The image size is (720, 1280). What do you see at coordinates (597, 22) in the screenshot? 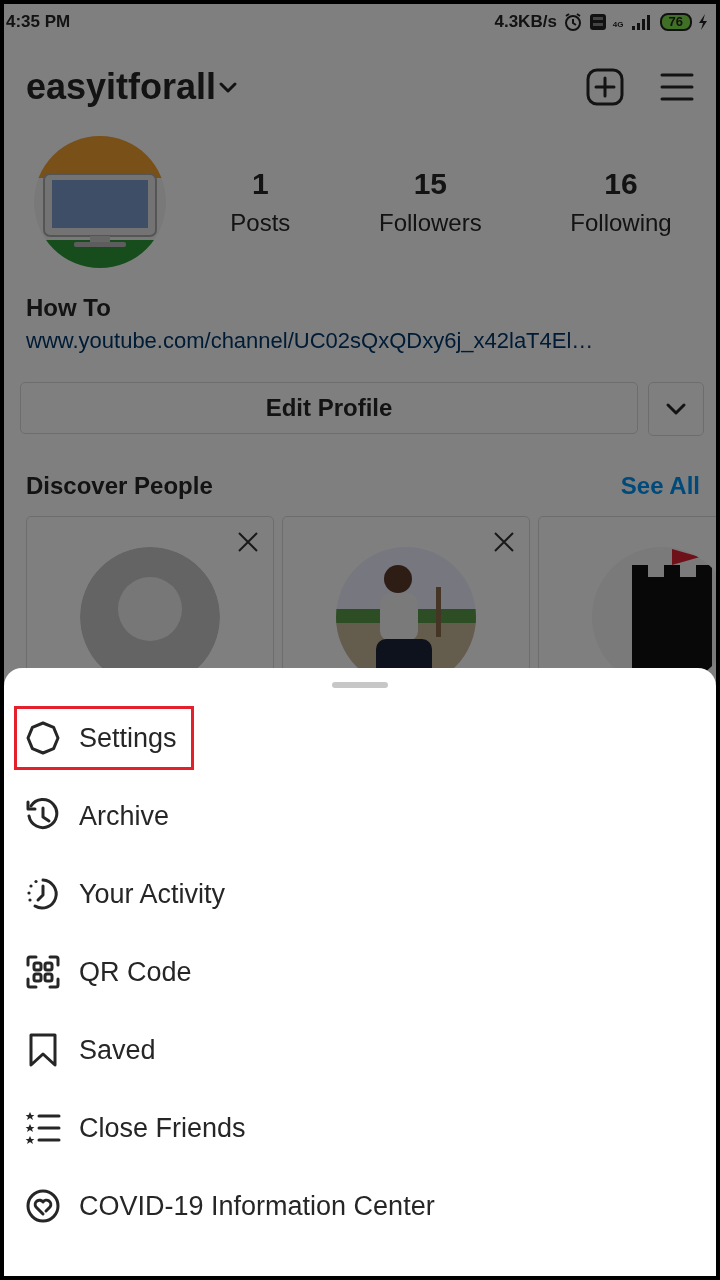
I see `volte-icon` at bounding box center [597, 22].